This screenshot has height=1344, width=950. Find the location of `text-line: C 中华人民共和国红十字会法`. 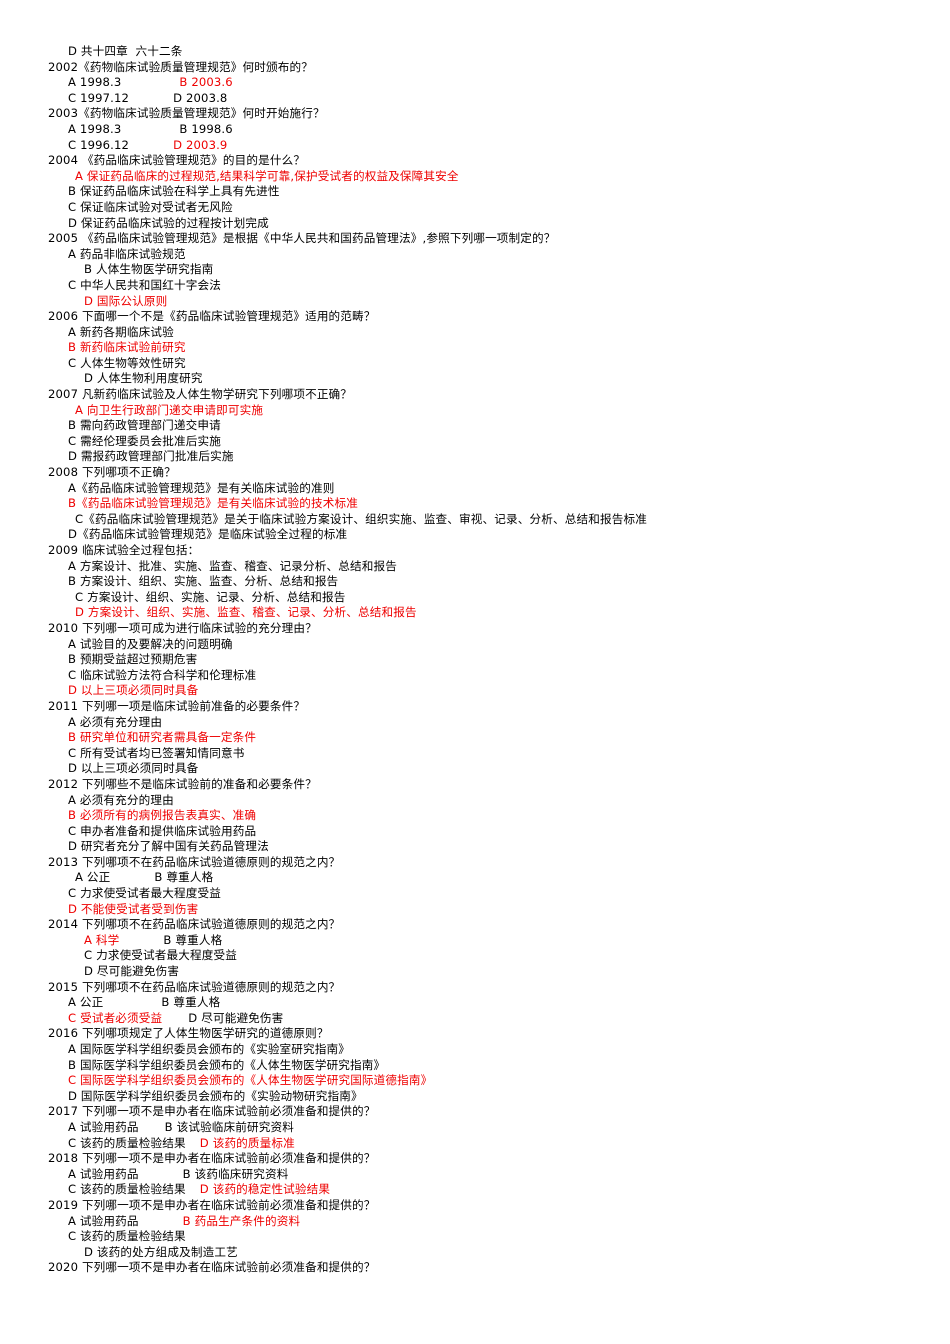

text-line: C 中华人民共和国红十字会法 is located at coordinates (475, 286).